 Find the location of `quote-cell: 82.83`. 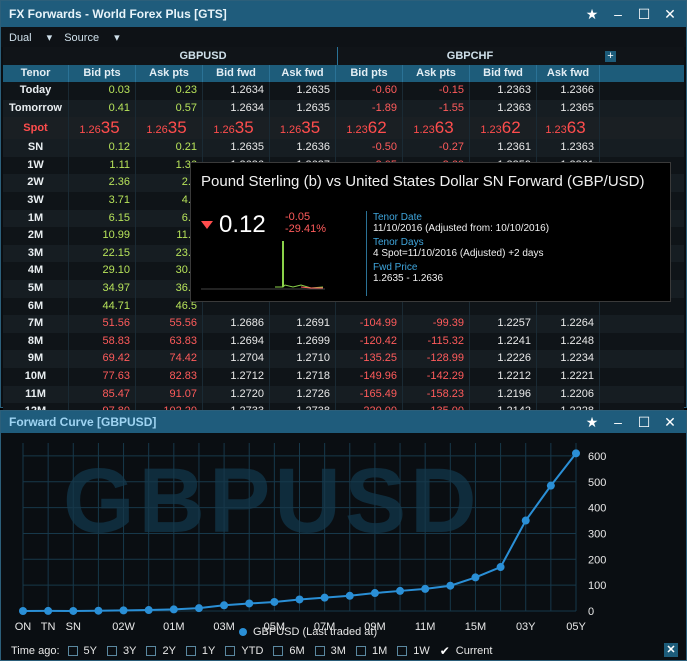

quote-cell: 82.83 is located at coordinates (169, 376).